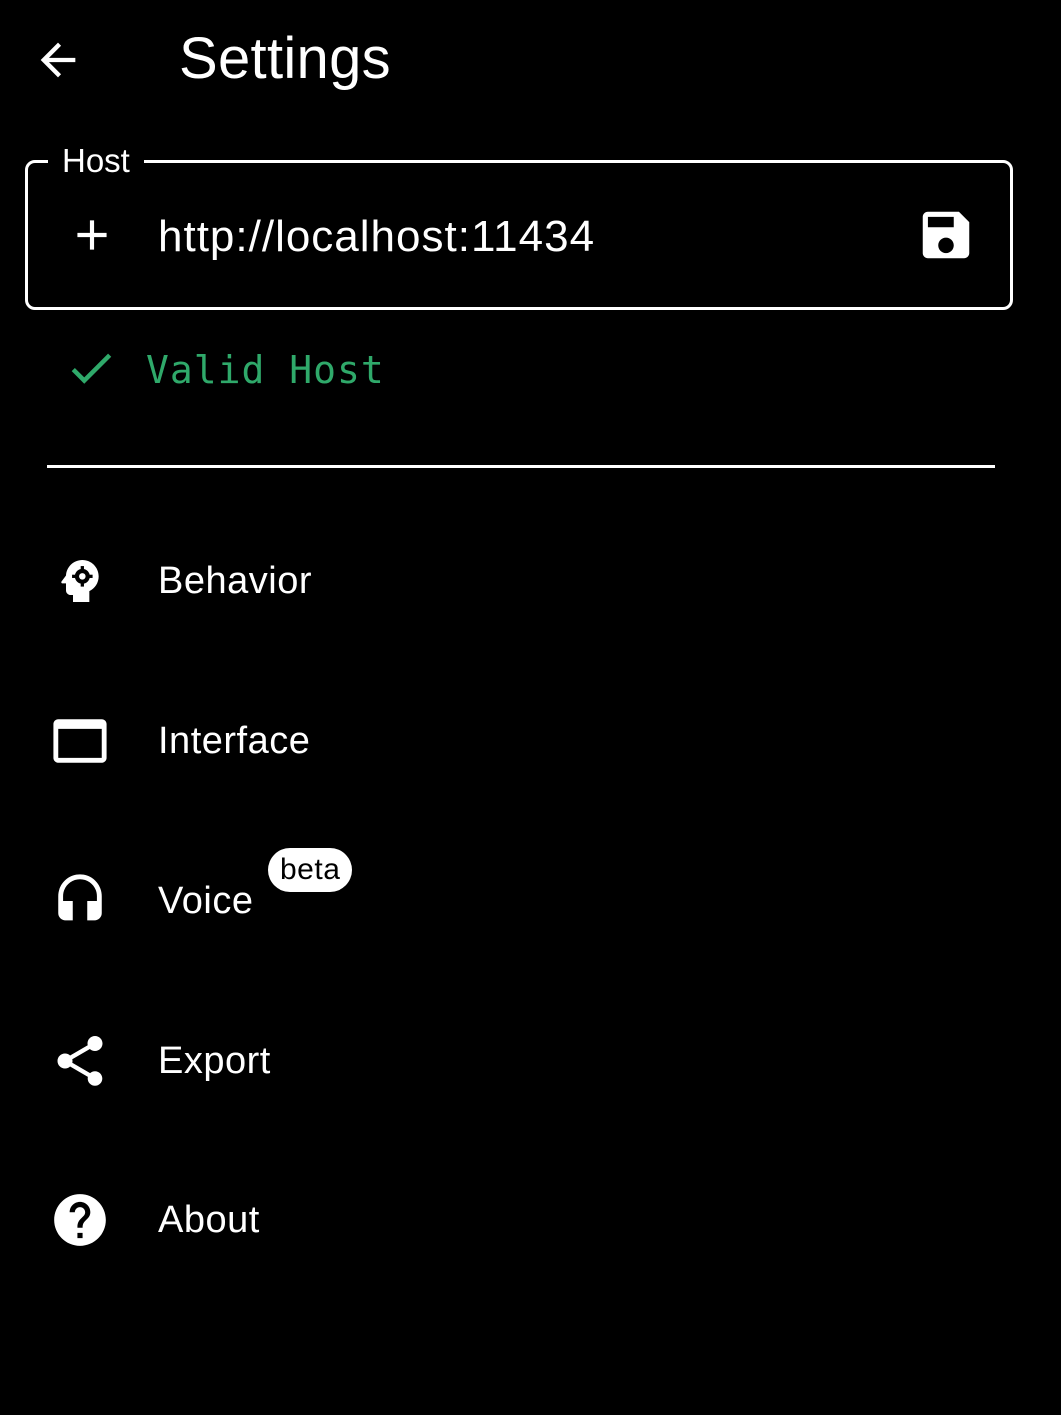 Image resolution: width=1061 pixels, height=1415 pixels. I want to click on menu-item-about: About, so click(530, 1220).